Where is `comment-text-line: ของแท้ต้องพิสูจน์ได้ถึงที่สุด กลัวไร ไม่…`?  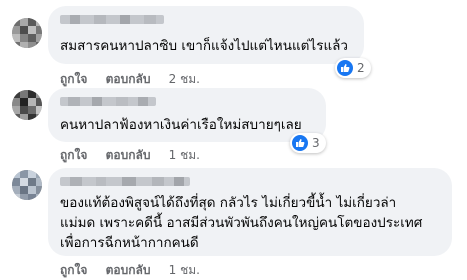 comment-text-line: ของแท้ต้องพิสูจน์ได้ถึงที่สุด กลัวไร ไม่… is located at coordinates (228, 203).